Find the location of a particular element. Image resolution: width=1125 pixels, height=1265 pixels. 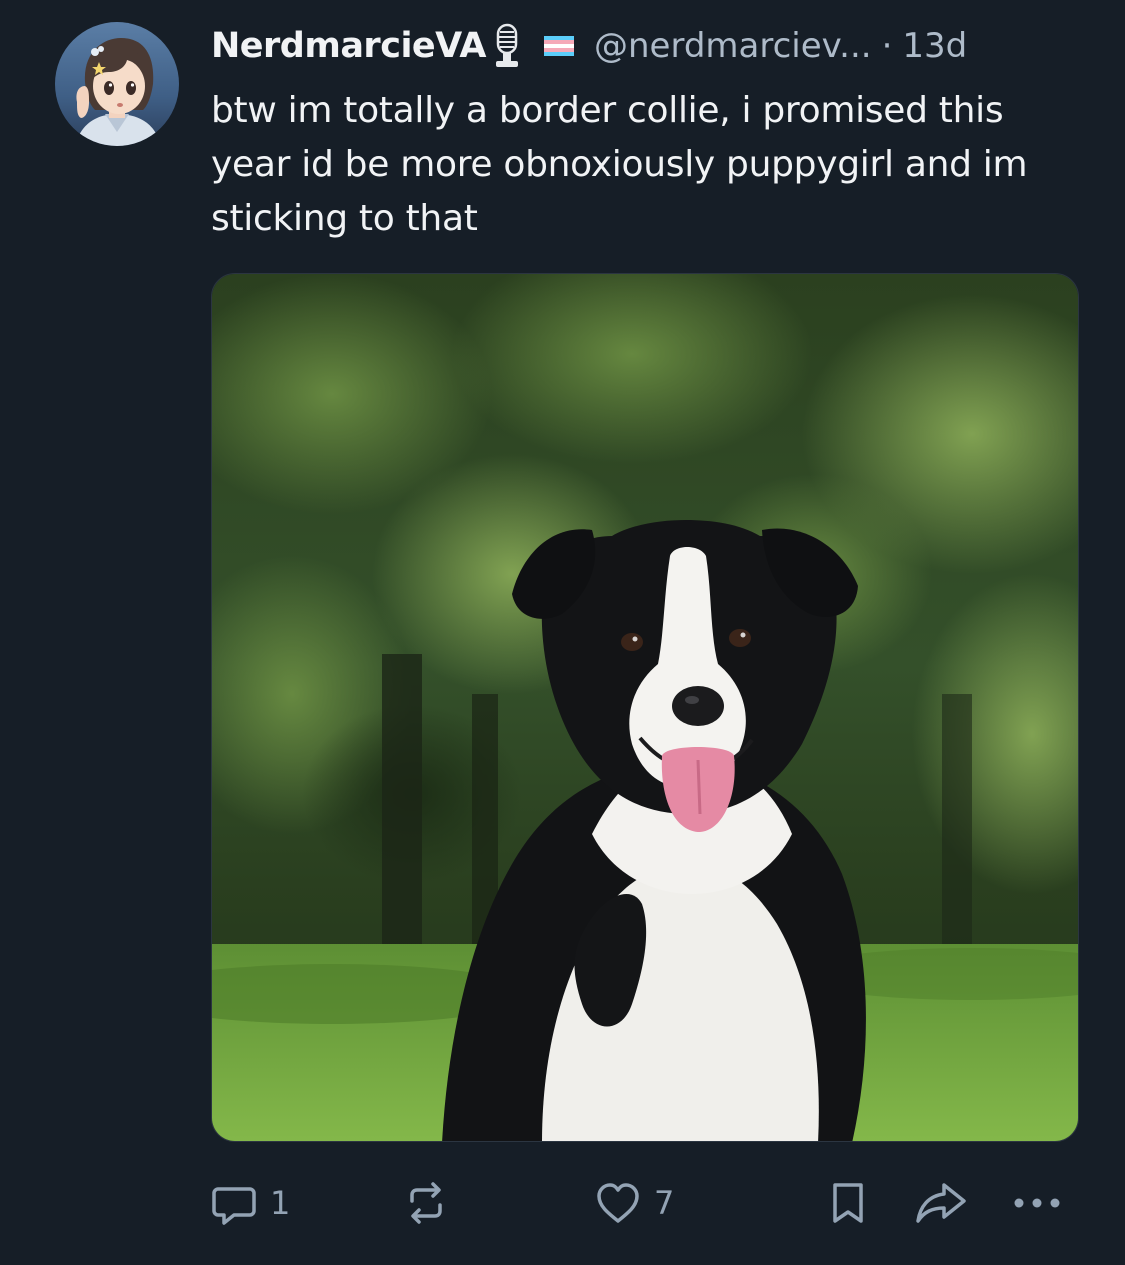

action-bar: 1 7 is located at coordinates (562, 1203).